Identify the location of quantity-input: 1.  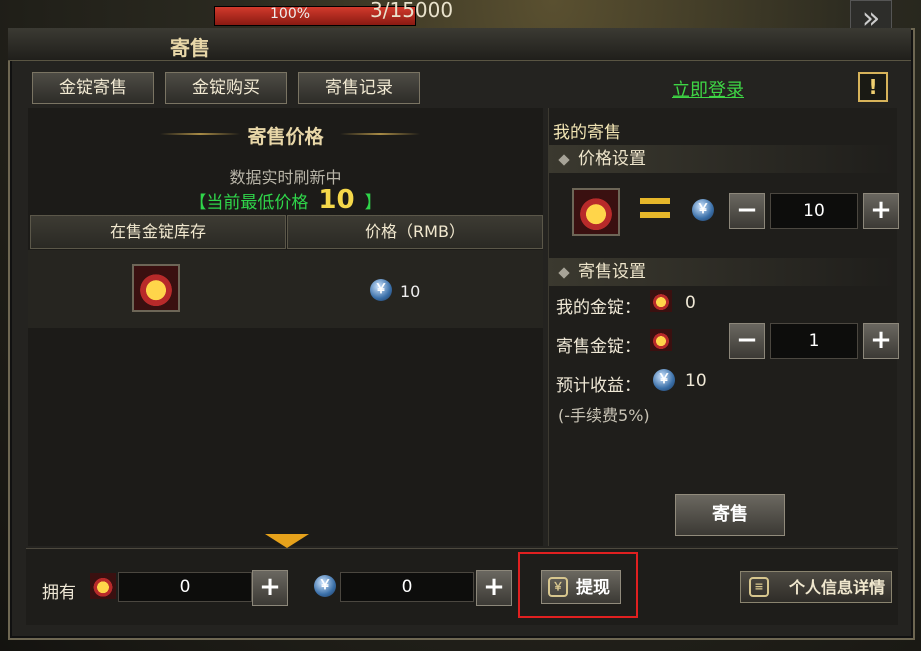
(814, 341).